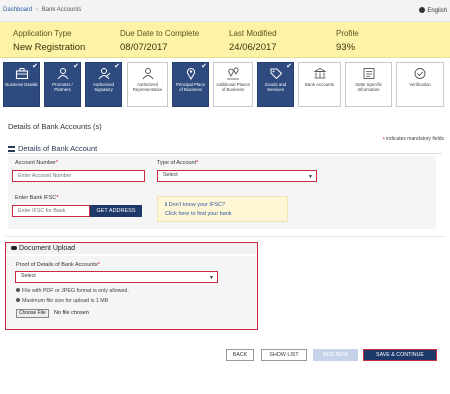 This screenshot has width=450, height=394. Describe the element at coordinates (159, 41) in the screenshot. I see `summary-due-date: Due Date to Complete 08/07/2017` at that location.